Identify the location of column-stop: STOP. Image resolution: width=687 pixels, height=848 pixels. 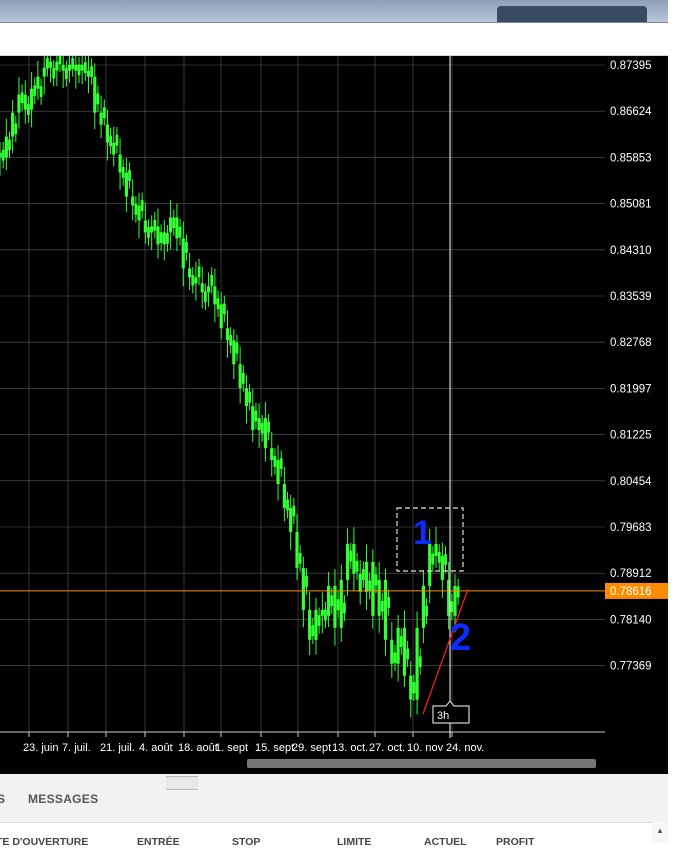
(246, 842).